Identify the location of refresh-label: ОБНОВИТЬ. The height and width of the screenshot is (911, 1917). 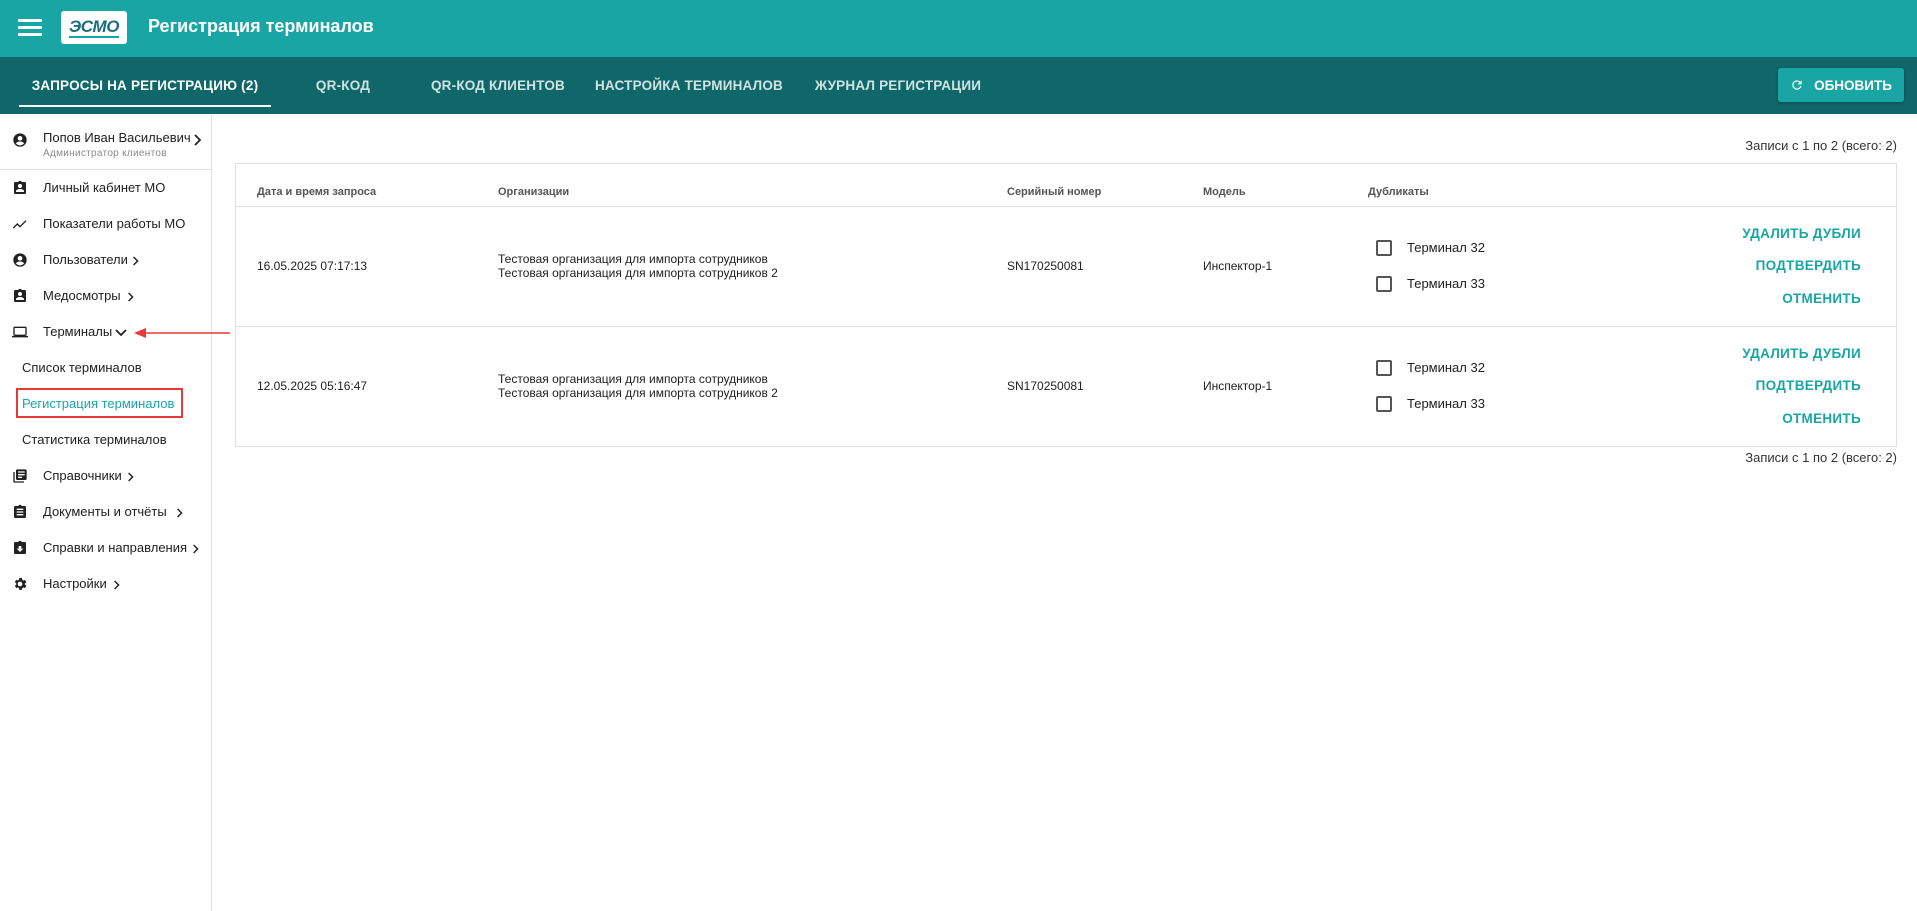
(1853, 85).